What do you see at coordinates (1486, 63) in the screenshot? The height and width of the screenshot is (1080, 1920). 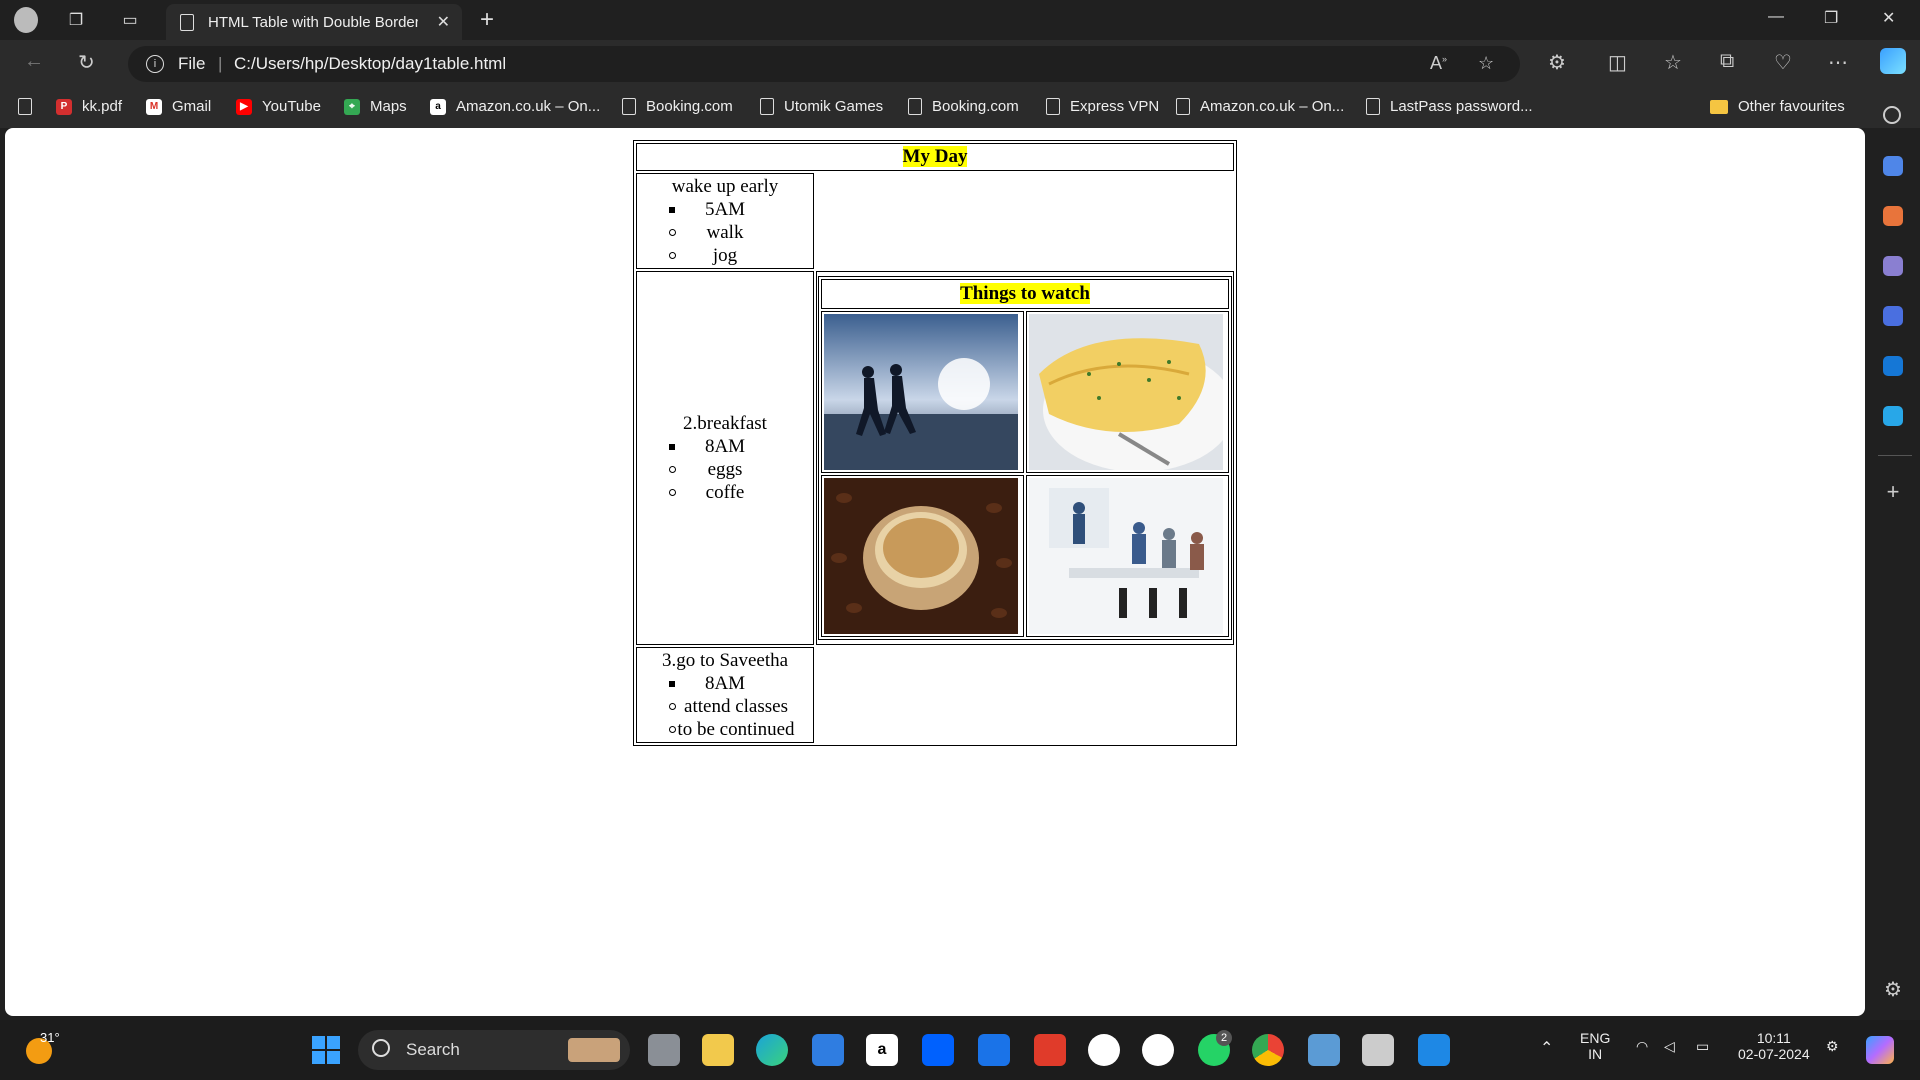 I see `favorite-star-icon: ☆` at bounding box center [1486, 63].